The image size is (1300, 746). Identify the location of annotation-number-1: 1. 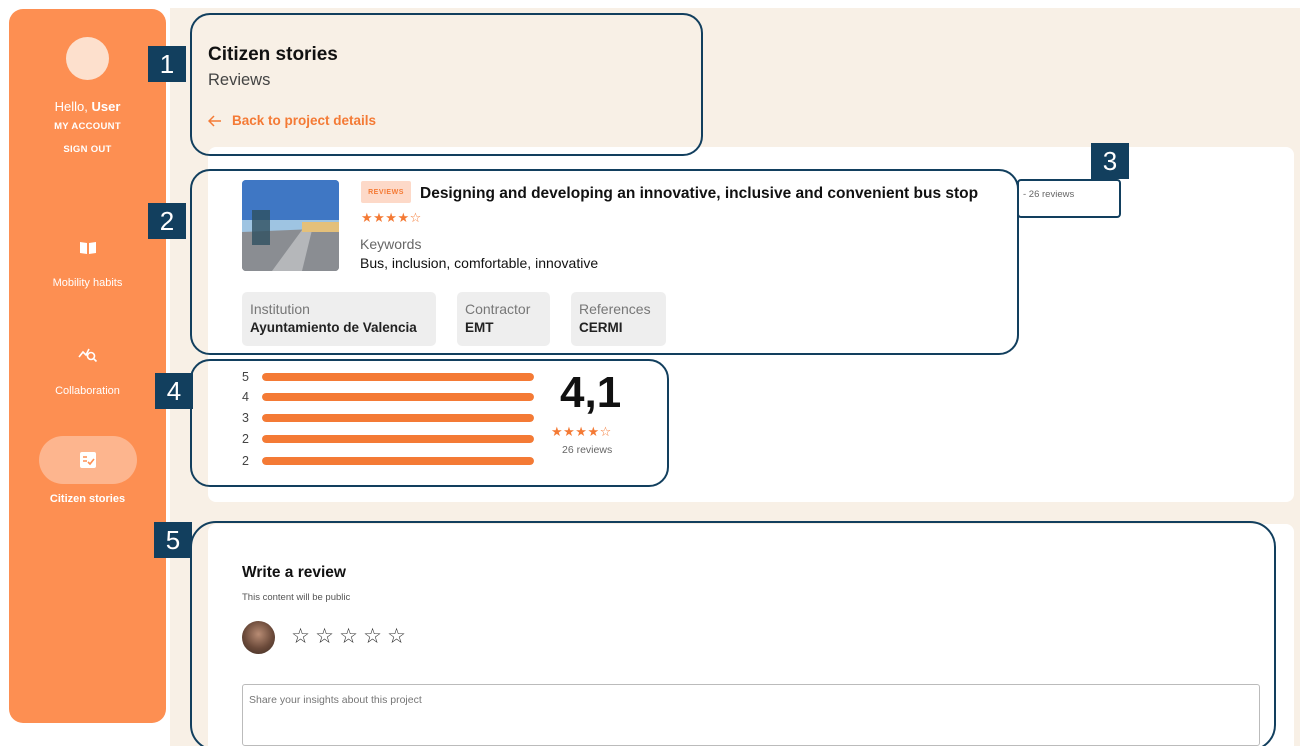
(167, 64).